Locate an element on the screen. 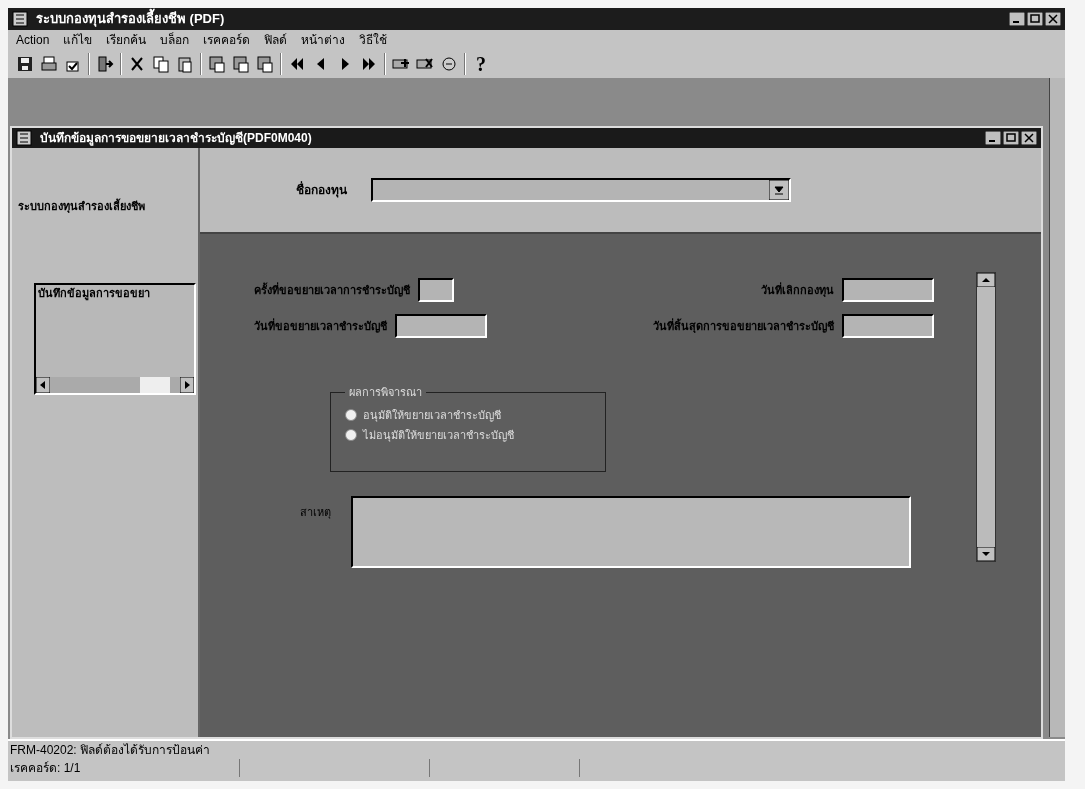 Image resolution: width=1085 pixels, height=789 pixels. group-title: ผลการพิจารณา is located at coordinates (385, 392).